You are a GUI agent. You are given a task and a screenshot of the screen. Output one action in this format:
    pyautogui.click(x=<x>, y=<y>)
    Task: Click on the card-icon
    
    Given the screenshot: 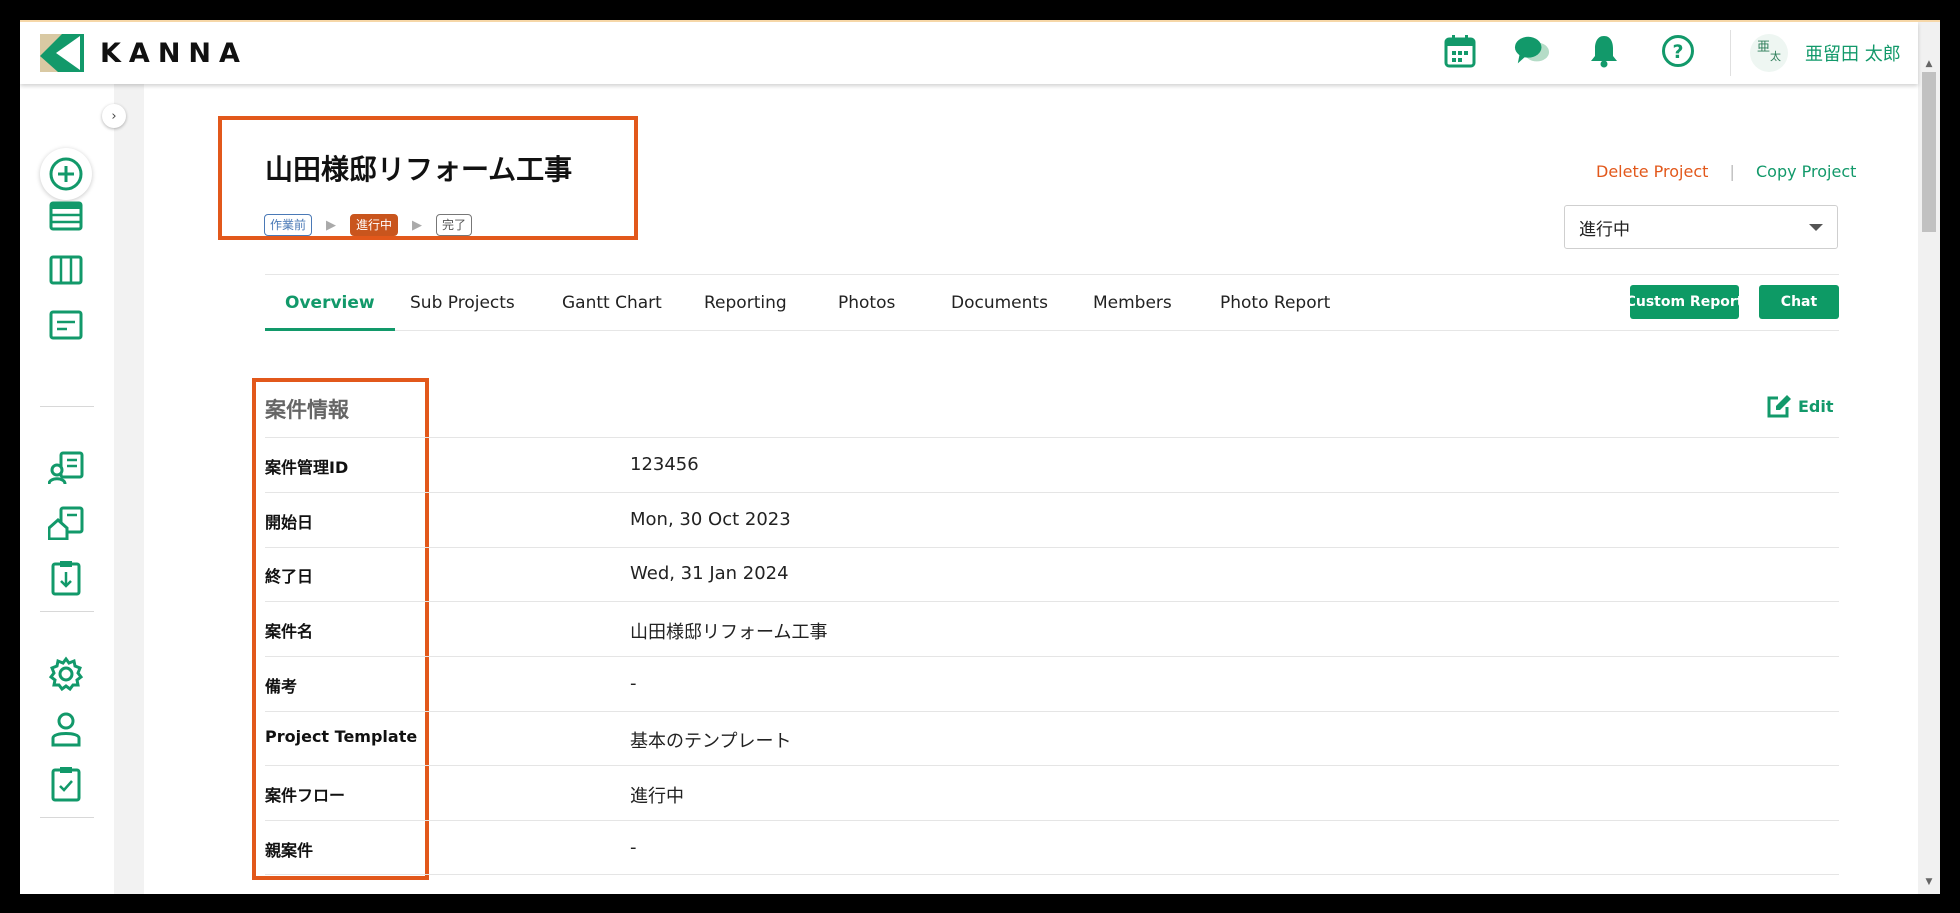 What is the action you would take?
    pyautogui.click(x=66, y=325)
    